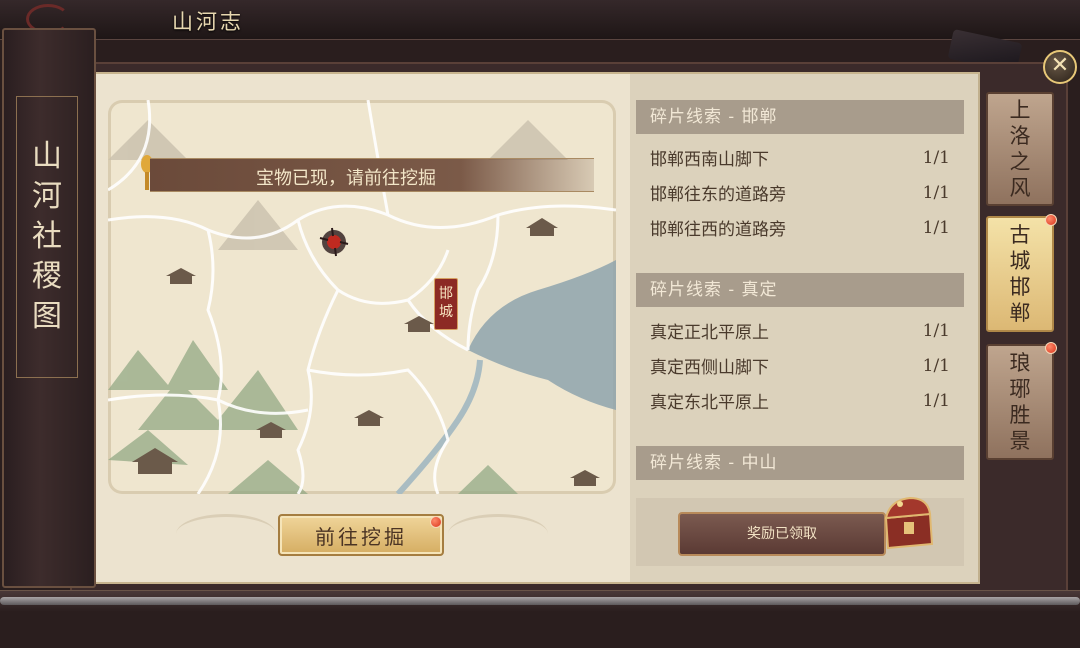 This screenshot has height=648, width=1080. What do you see at coordinates (47, 156) in the screenshot?
I see `banner-char: 山` at bounding box center [47, 156].